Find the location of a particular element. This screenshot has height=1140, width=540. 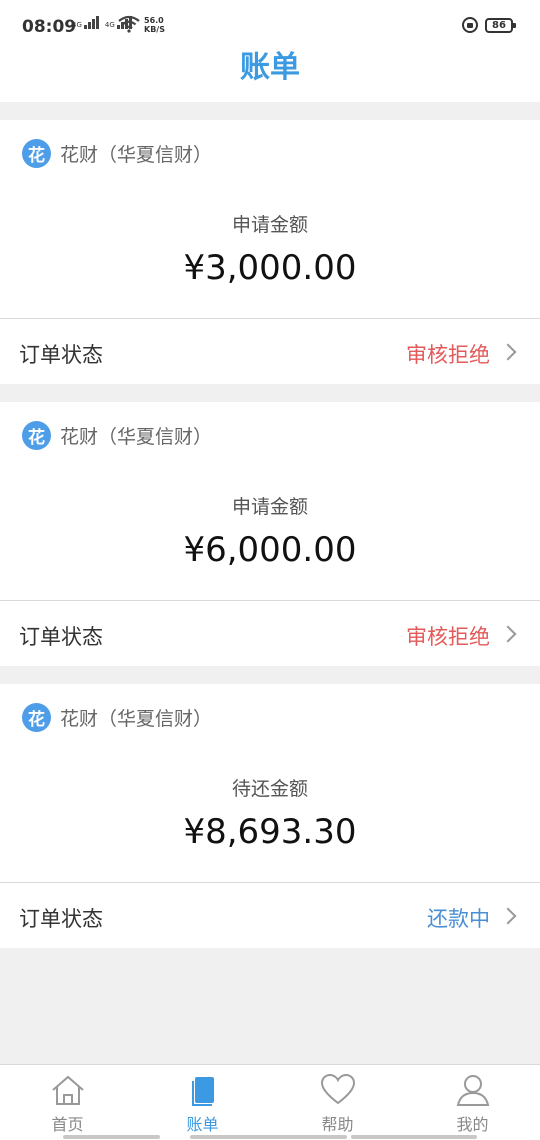

lock-icon is located at coordinates (470, 25).